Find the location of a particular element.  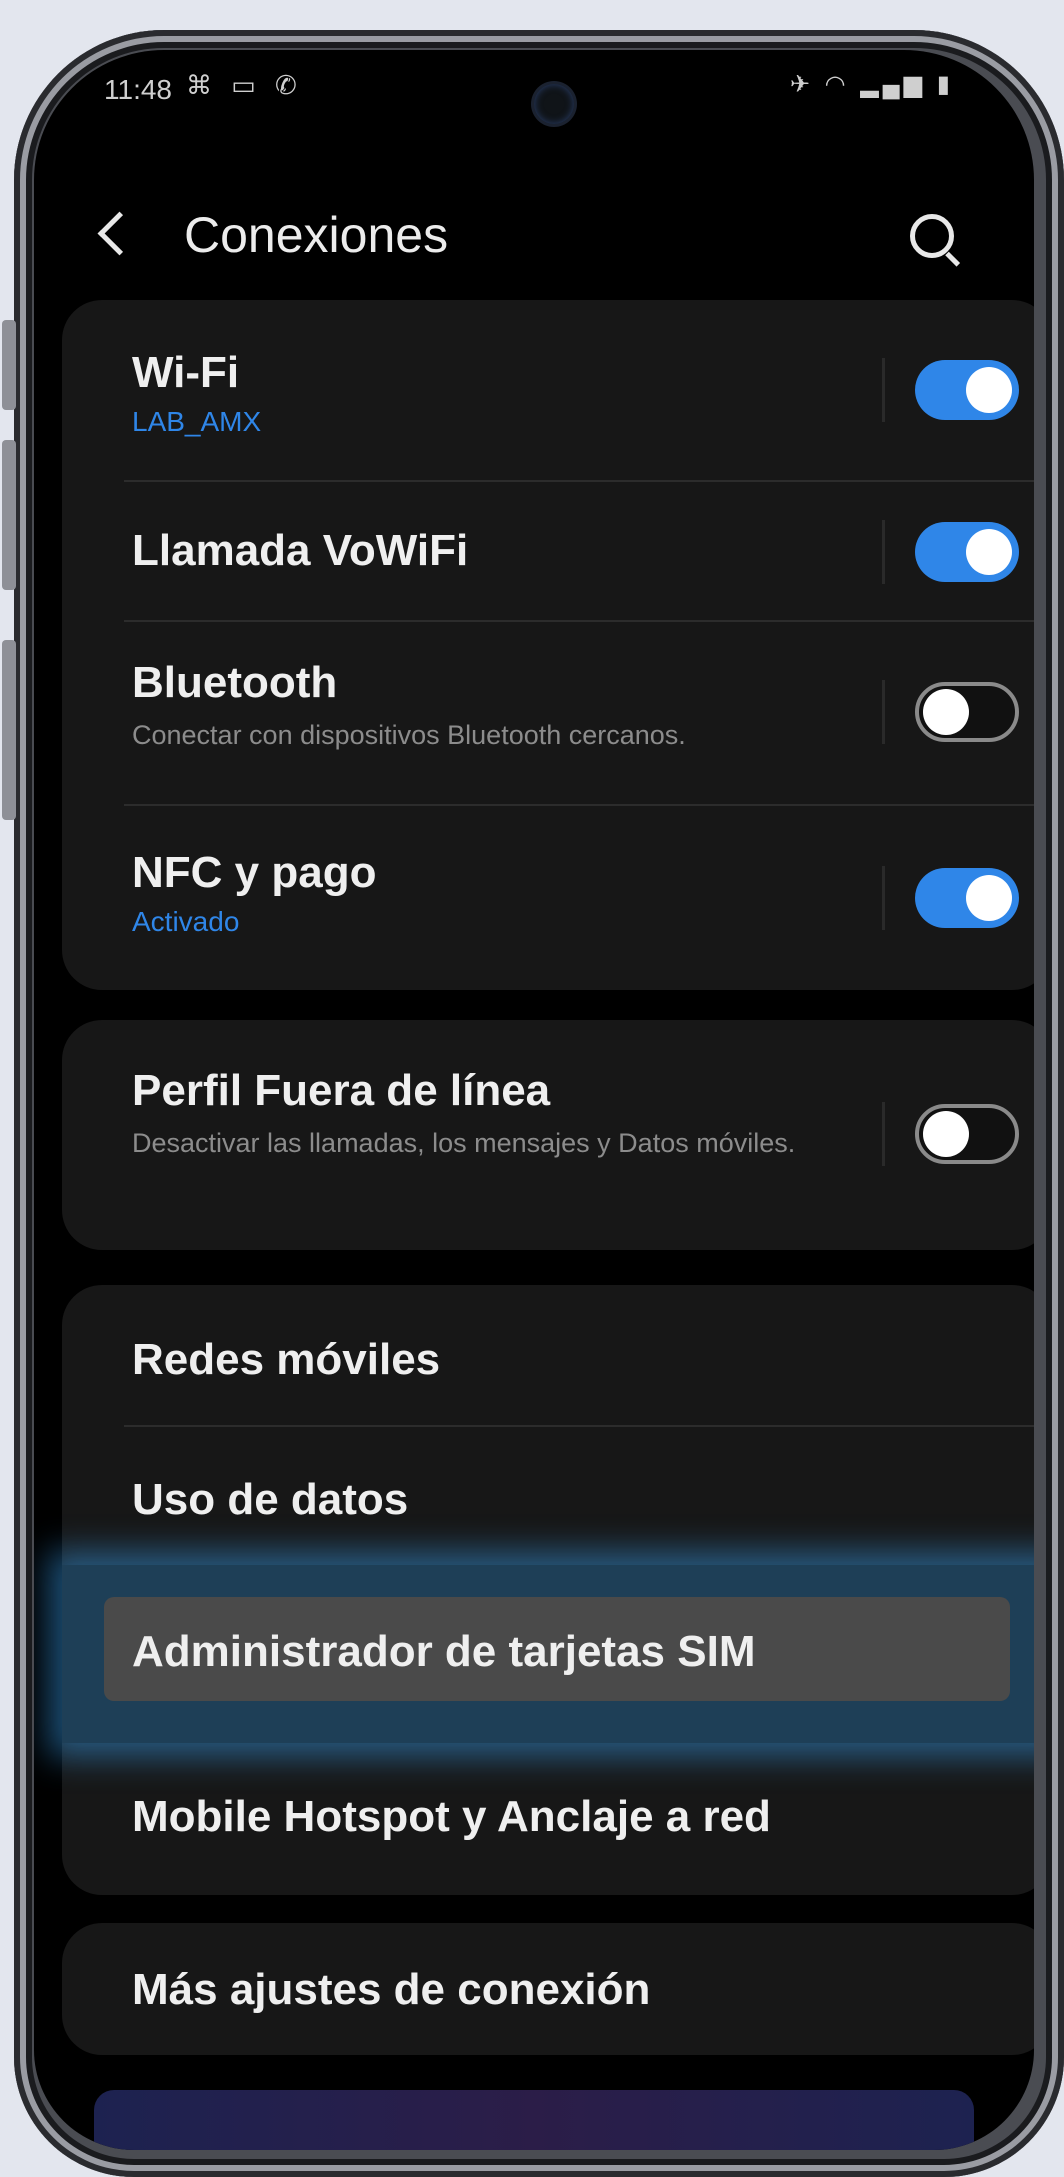

status-time: 11:48 is located at coordinates (138, 89).